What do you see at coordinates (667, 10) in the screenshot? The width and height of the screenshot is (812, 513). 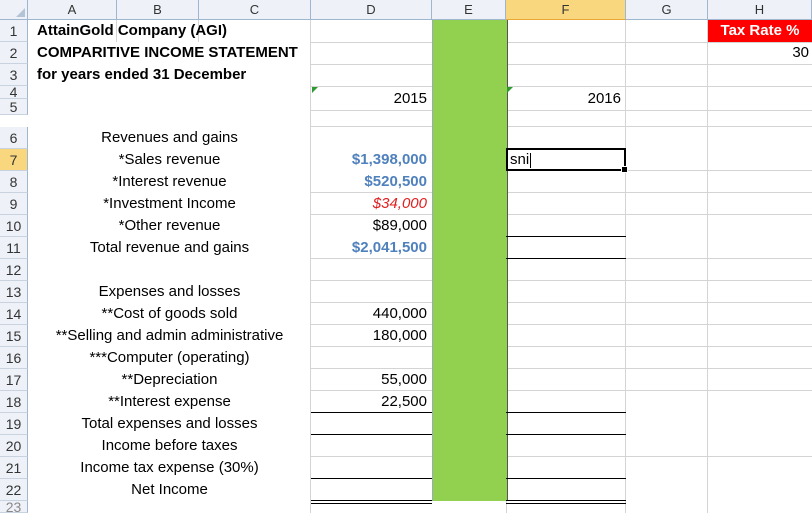 I see `column-header-g: G` at bounding box center [667, 10].